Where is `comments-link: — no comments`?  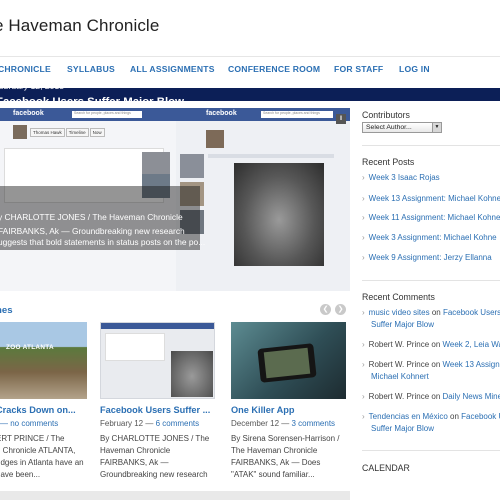
comments-link: — no comments is located at coordinates (29, 423).